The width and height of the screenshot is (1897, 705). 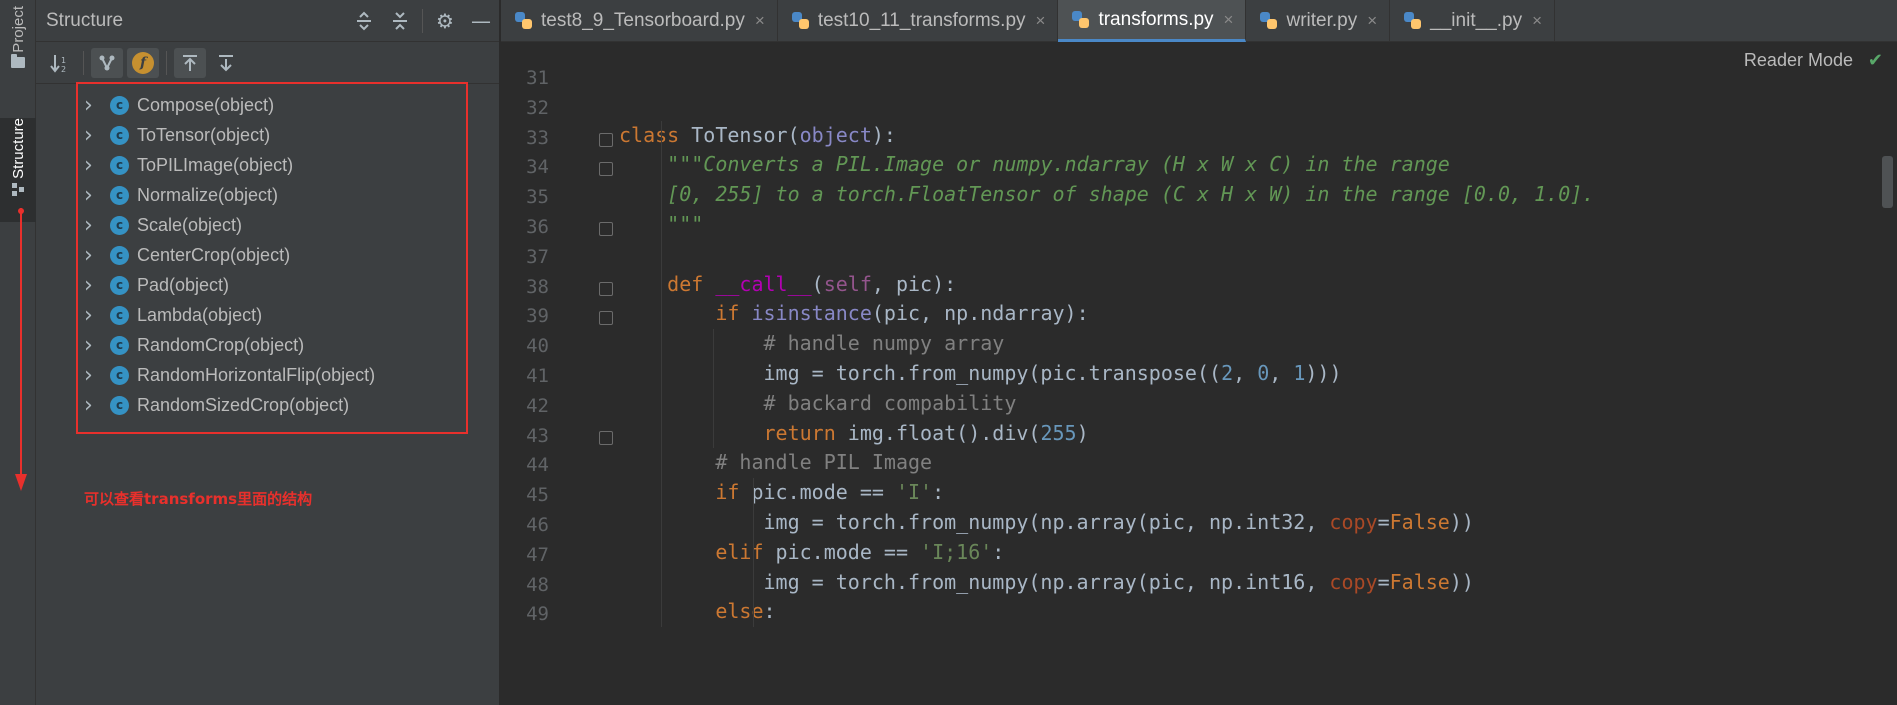 What do you see at coordinates (1322, 20) in the screenshot?
I see `editor-tab-label: writer.py` at bounding box center [1322, 20].